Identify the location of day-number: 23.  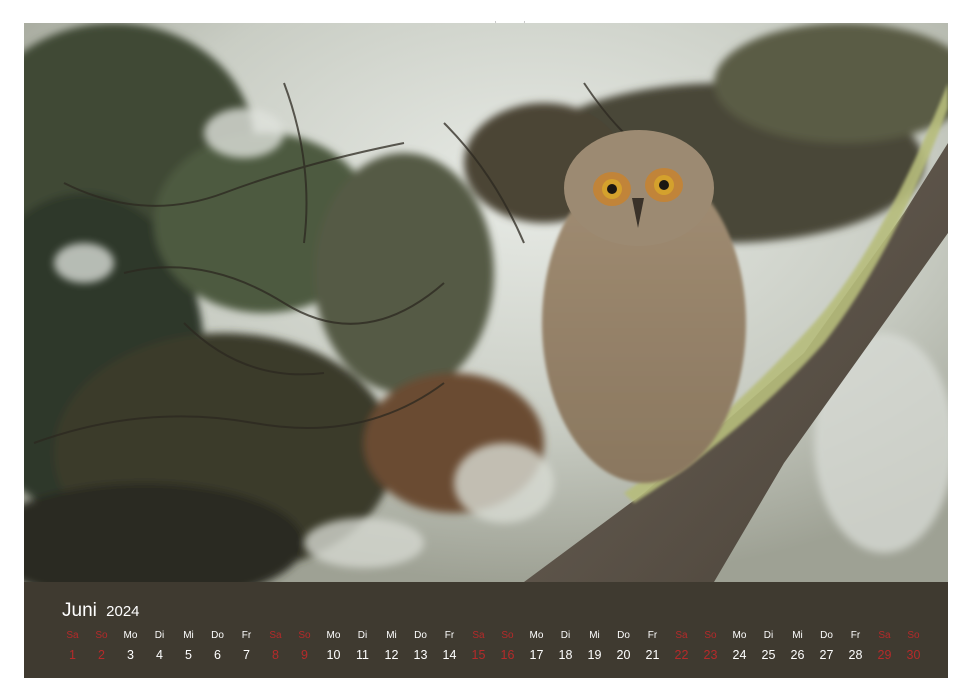
(710, 655).